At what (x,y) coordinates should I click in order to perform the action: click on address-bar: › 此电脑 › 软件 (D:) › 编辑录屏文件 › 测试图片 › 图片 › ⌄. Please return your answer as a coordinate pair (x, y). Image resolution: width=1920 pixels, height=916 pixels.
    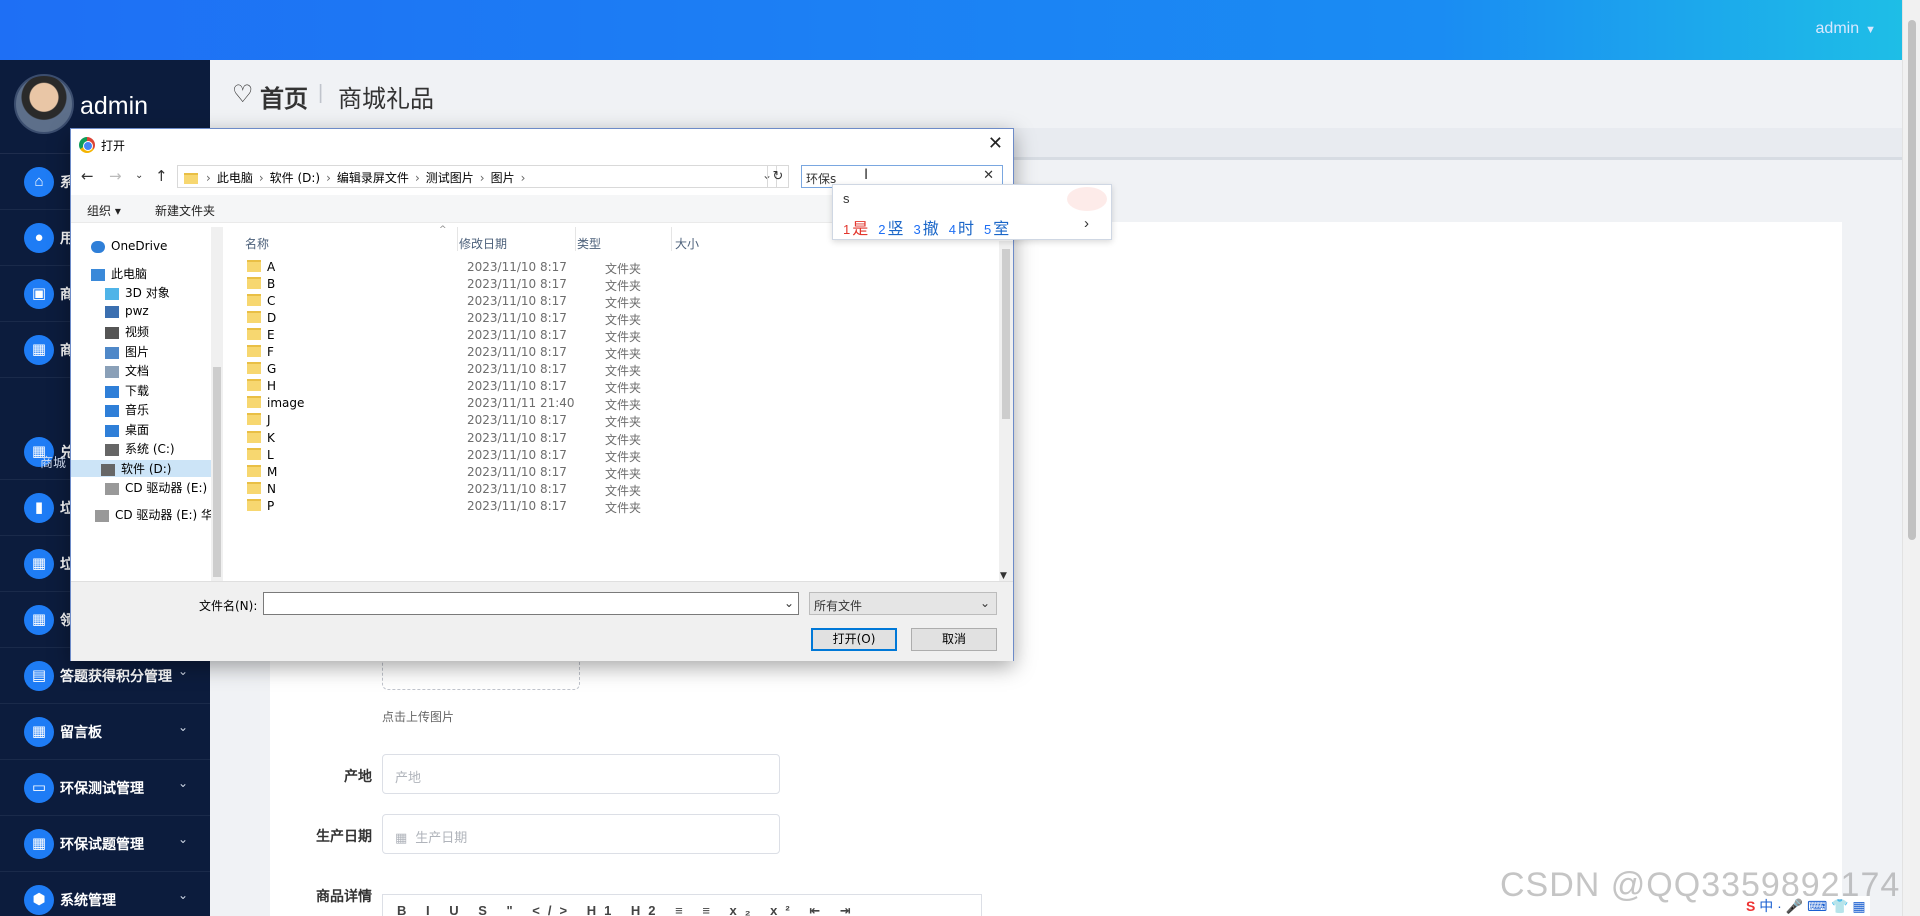
    Looking at the image, I should click on (477, 176).